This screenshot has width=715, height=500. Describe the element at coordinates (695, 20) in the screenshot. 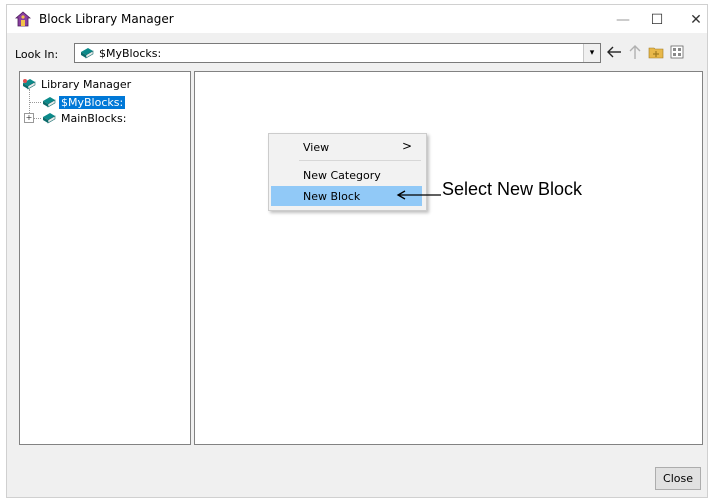

I see `close-window-button: ✕` at that location.